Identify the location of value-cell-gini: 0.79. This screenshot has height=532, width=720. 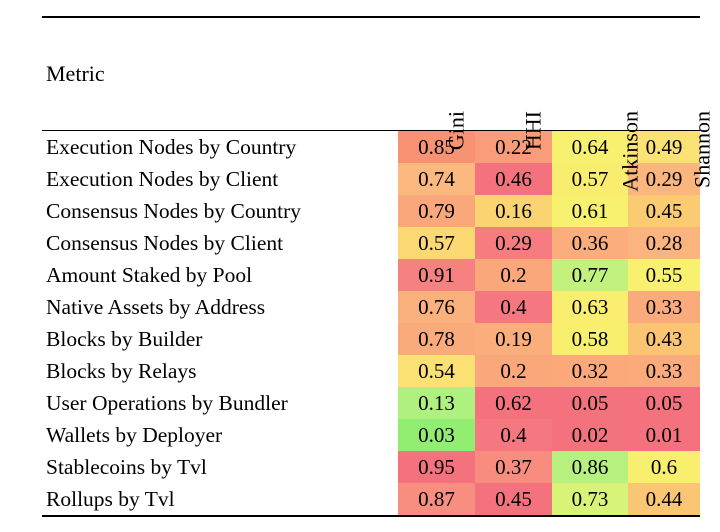
(436, 211).